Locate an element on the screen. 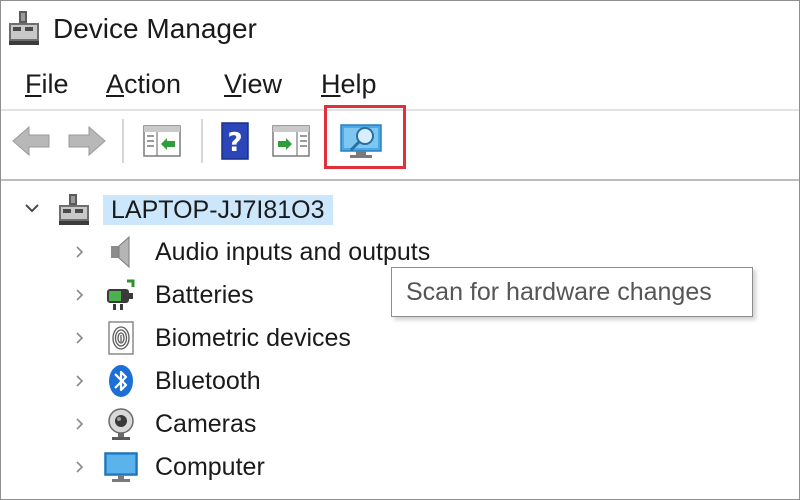  menu-action: Action is located at coordinates (143, 84).